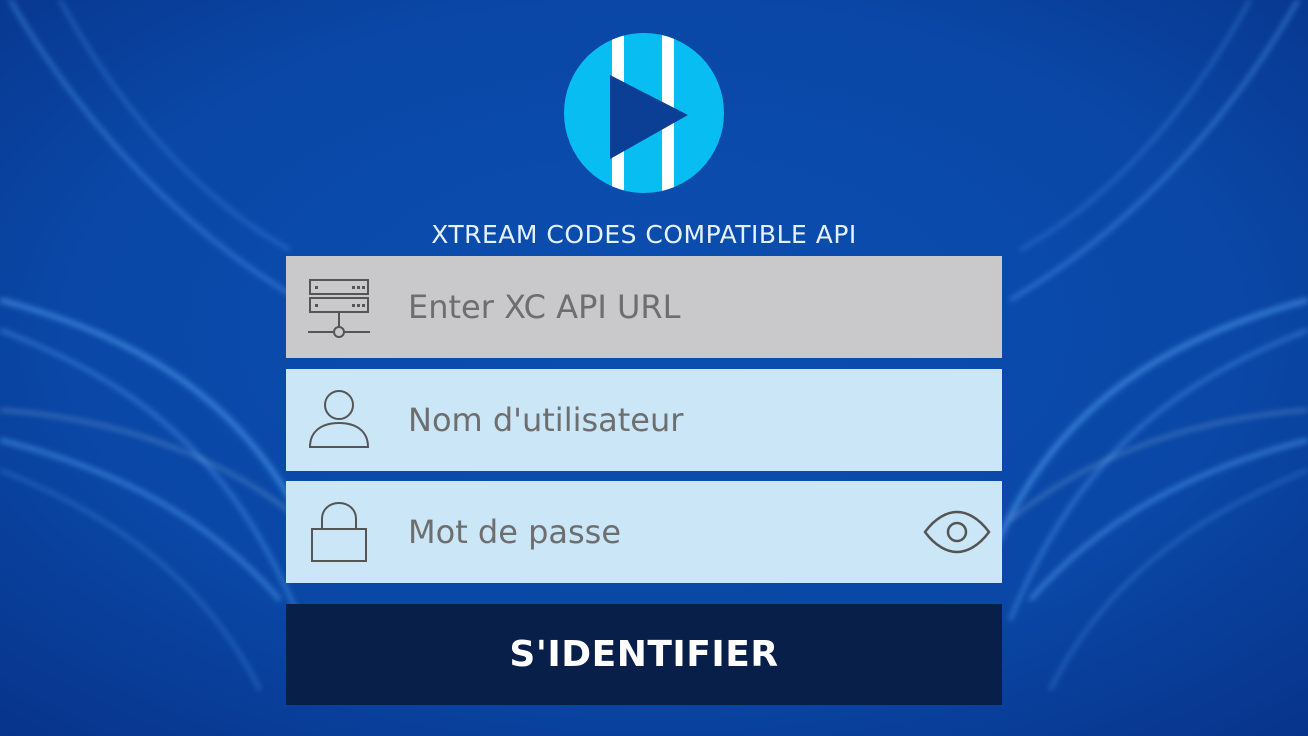 The width and height of the screenshot is (1308, 736). I want to click on server-icon, so click(339, 308).